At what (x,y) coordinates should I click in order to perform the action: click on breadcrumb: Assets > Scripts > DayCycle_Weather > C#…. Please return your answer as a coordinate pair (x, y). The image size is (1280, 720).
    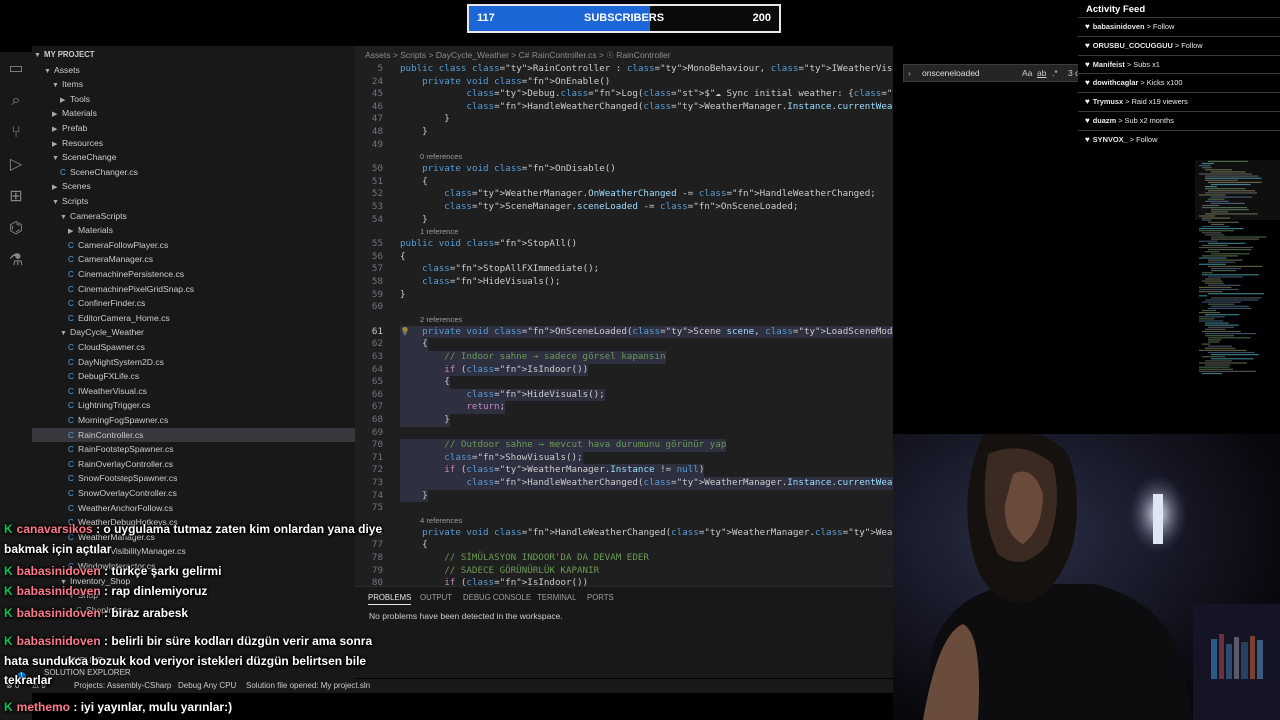
    Looking at the image, I should click on (518, 55).